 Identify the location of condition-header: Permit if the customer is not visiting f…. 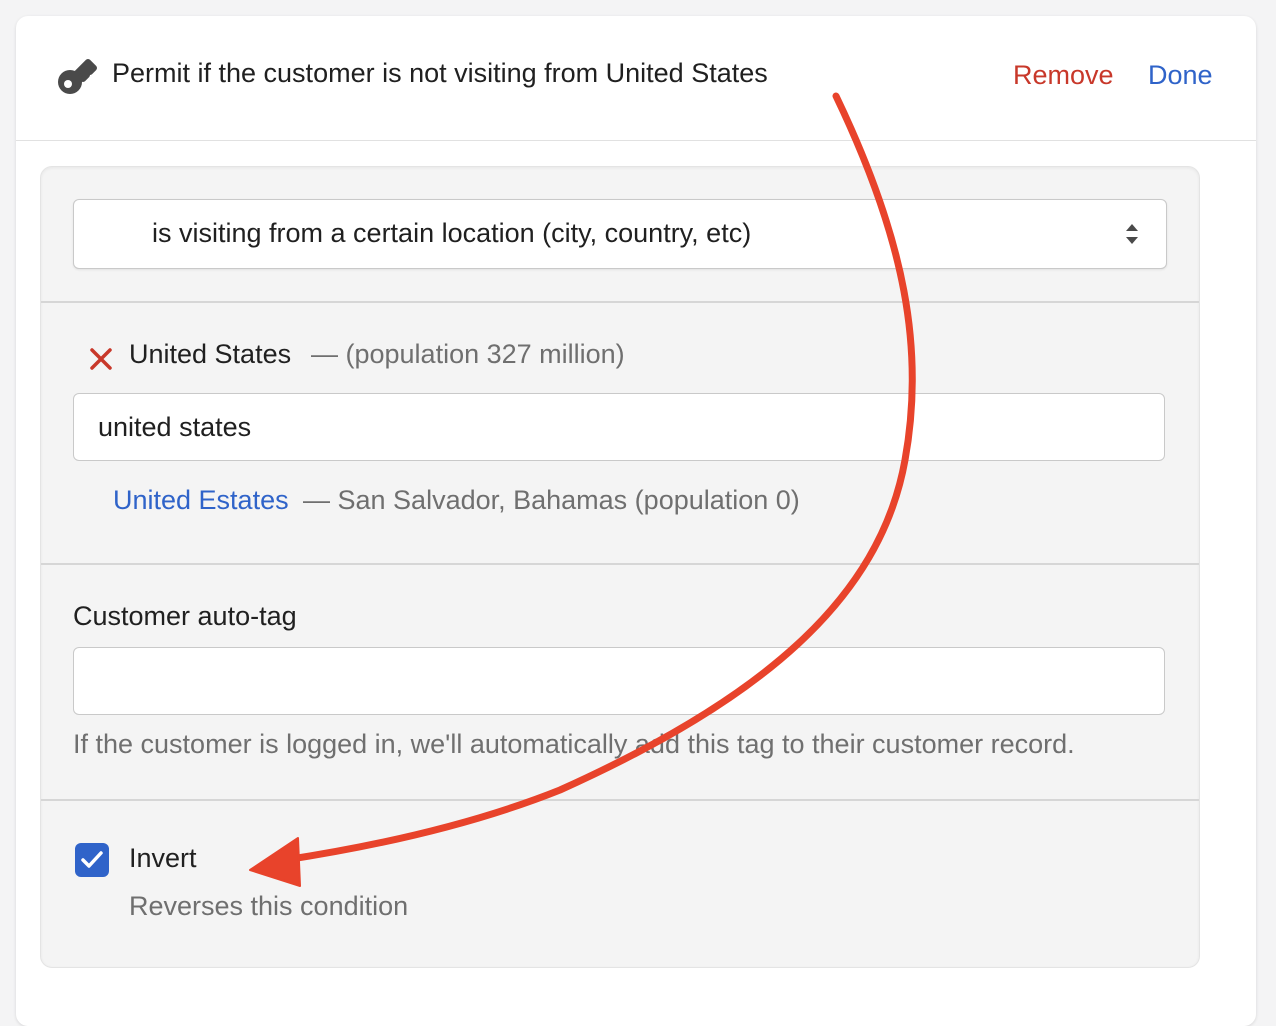
(636, 78).